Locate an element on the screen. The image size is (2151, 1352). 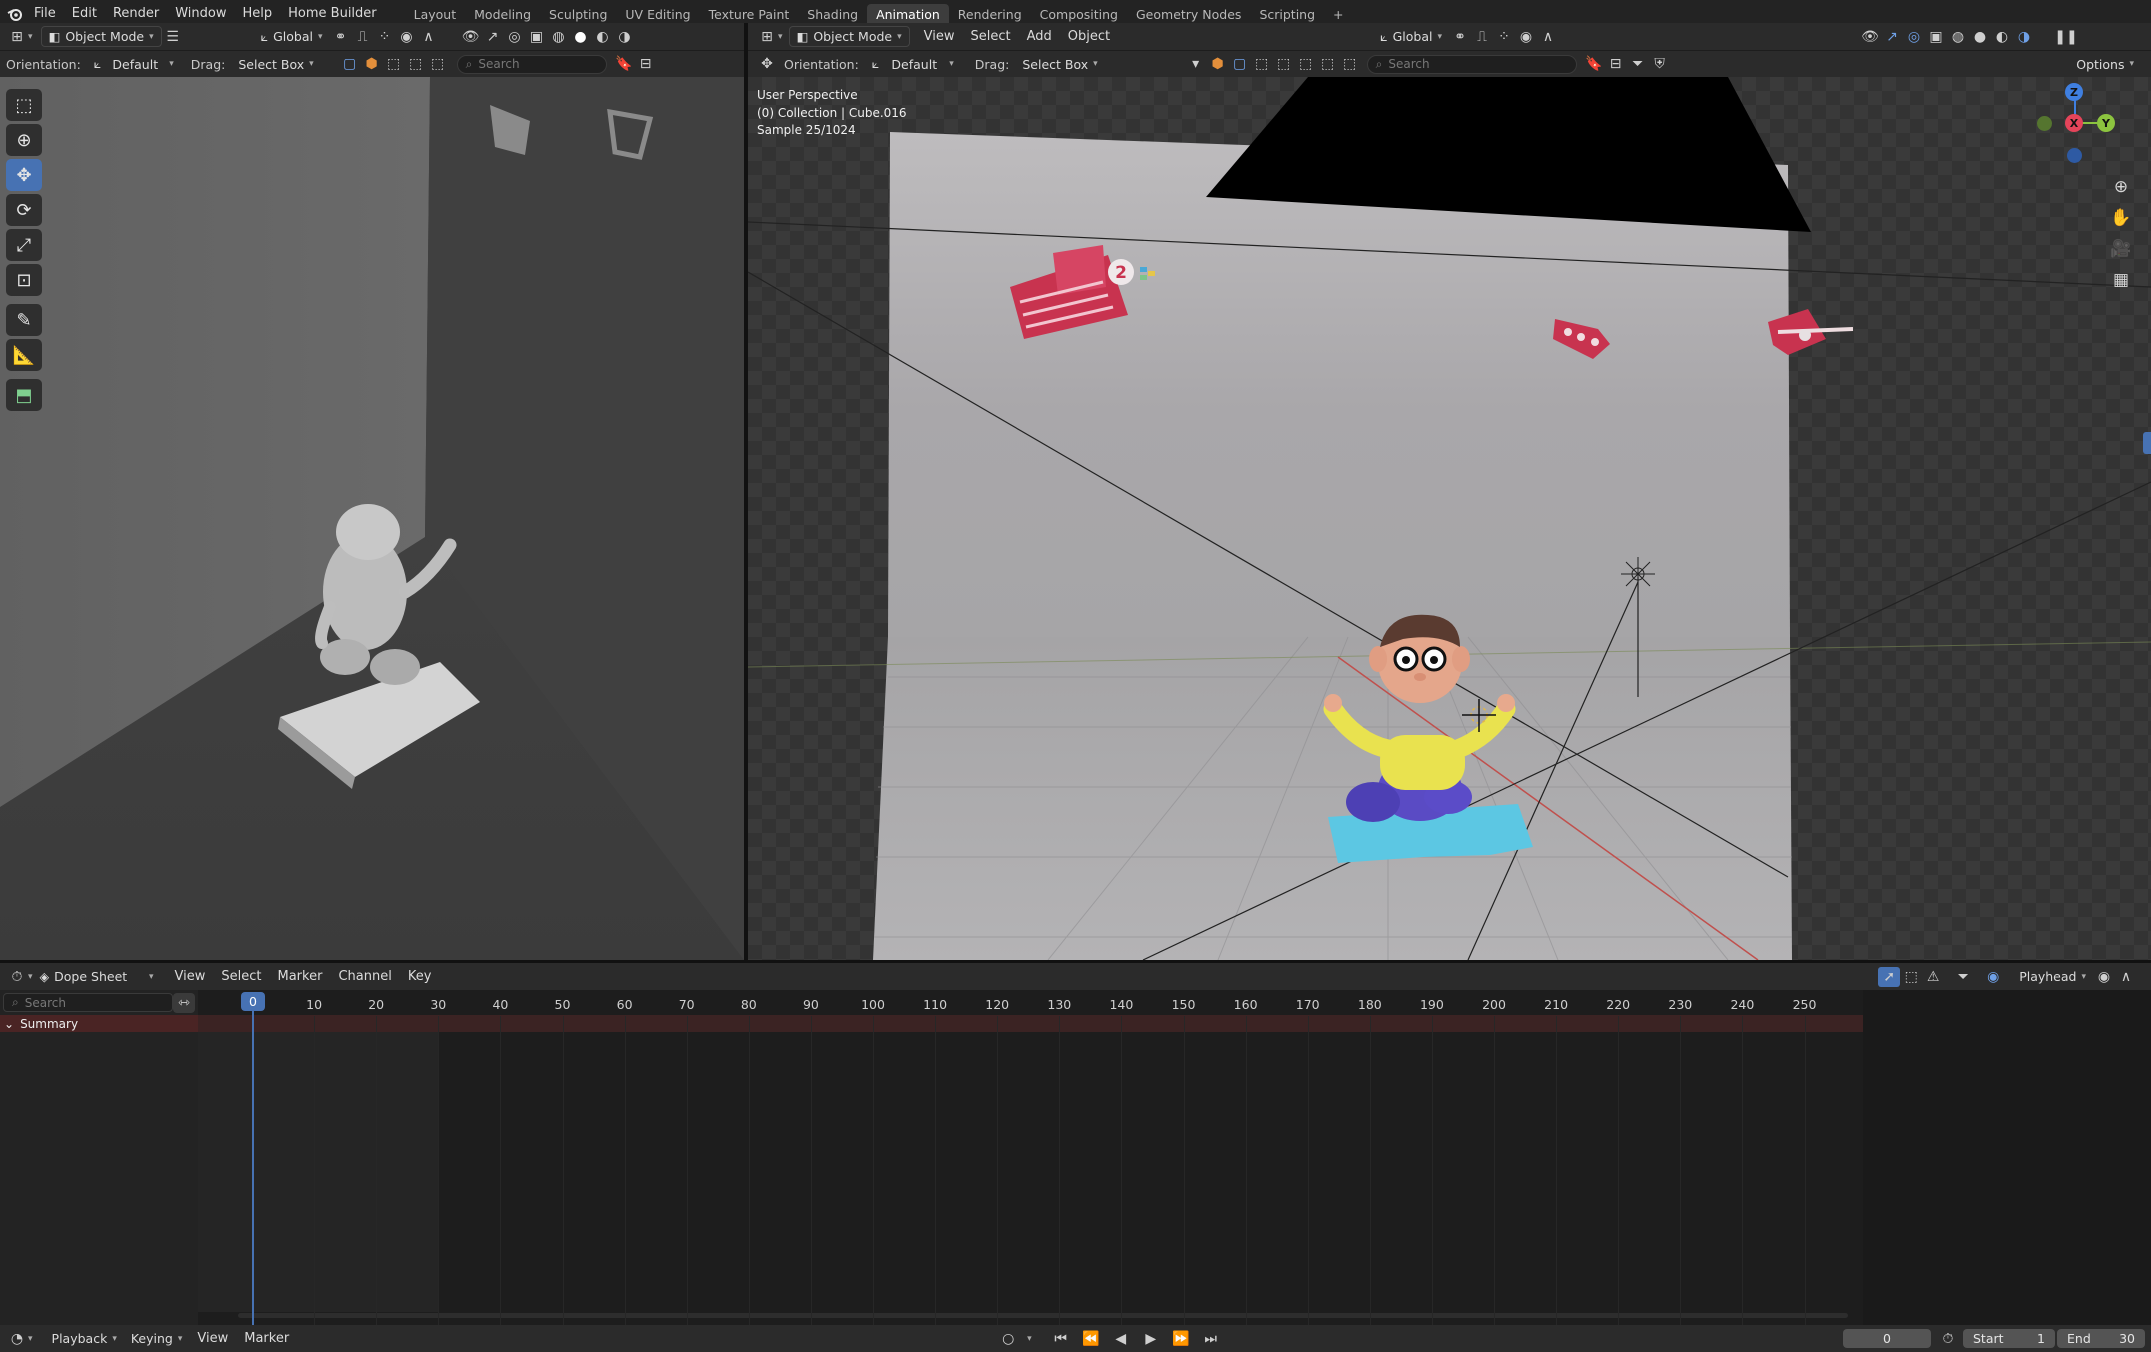
tab-modeling: Modeling is located at coordinates (502, 14).